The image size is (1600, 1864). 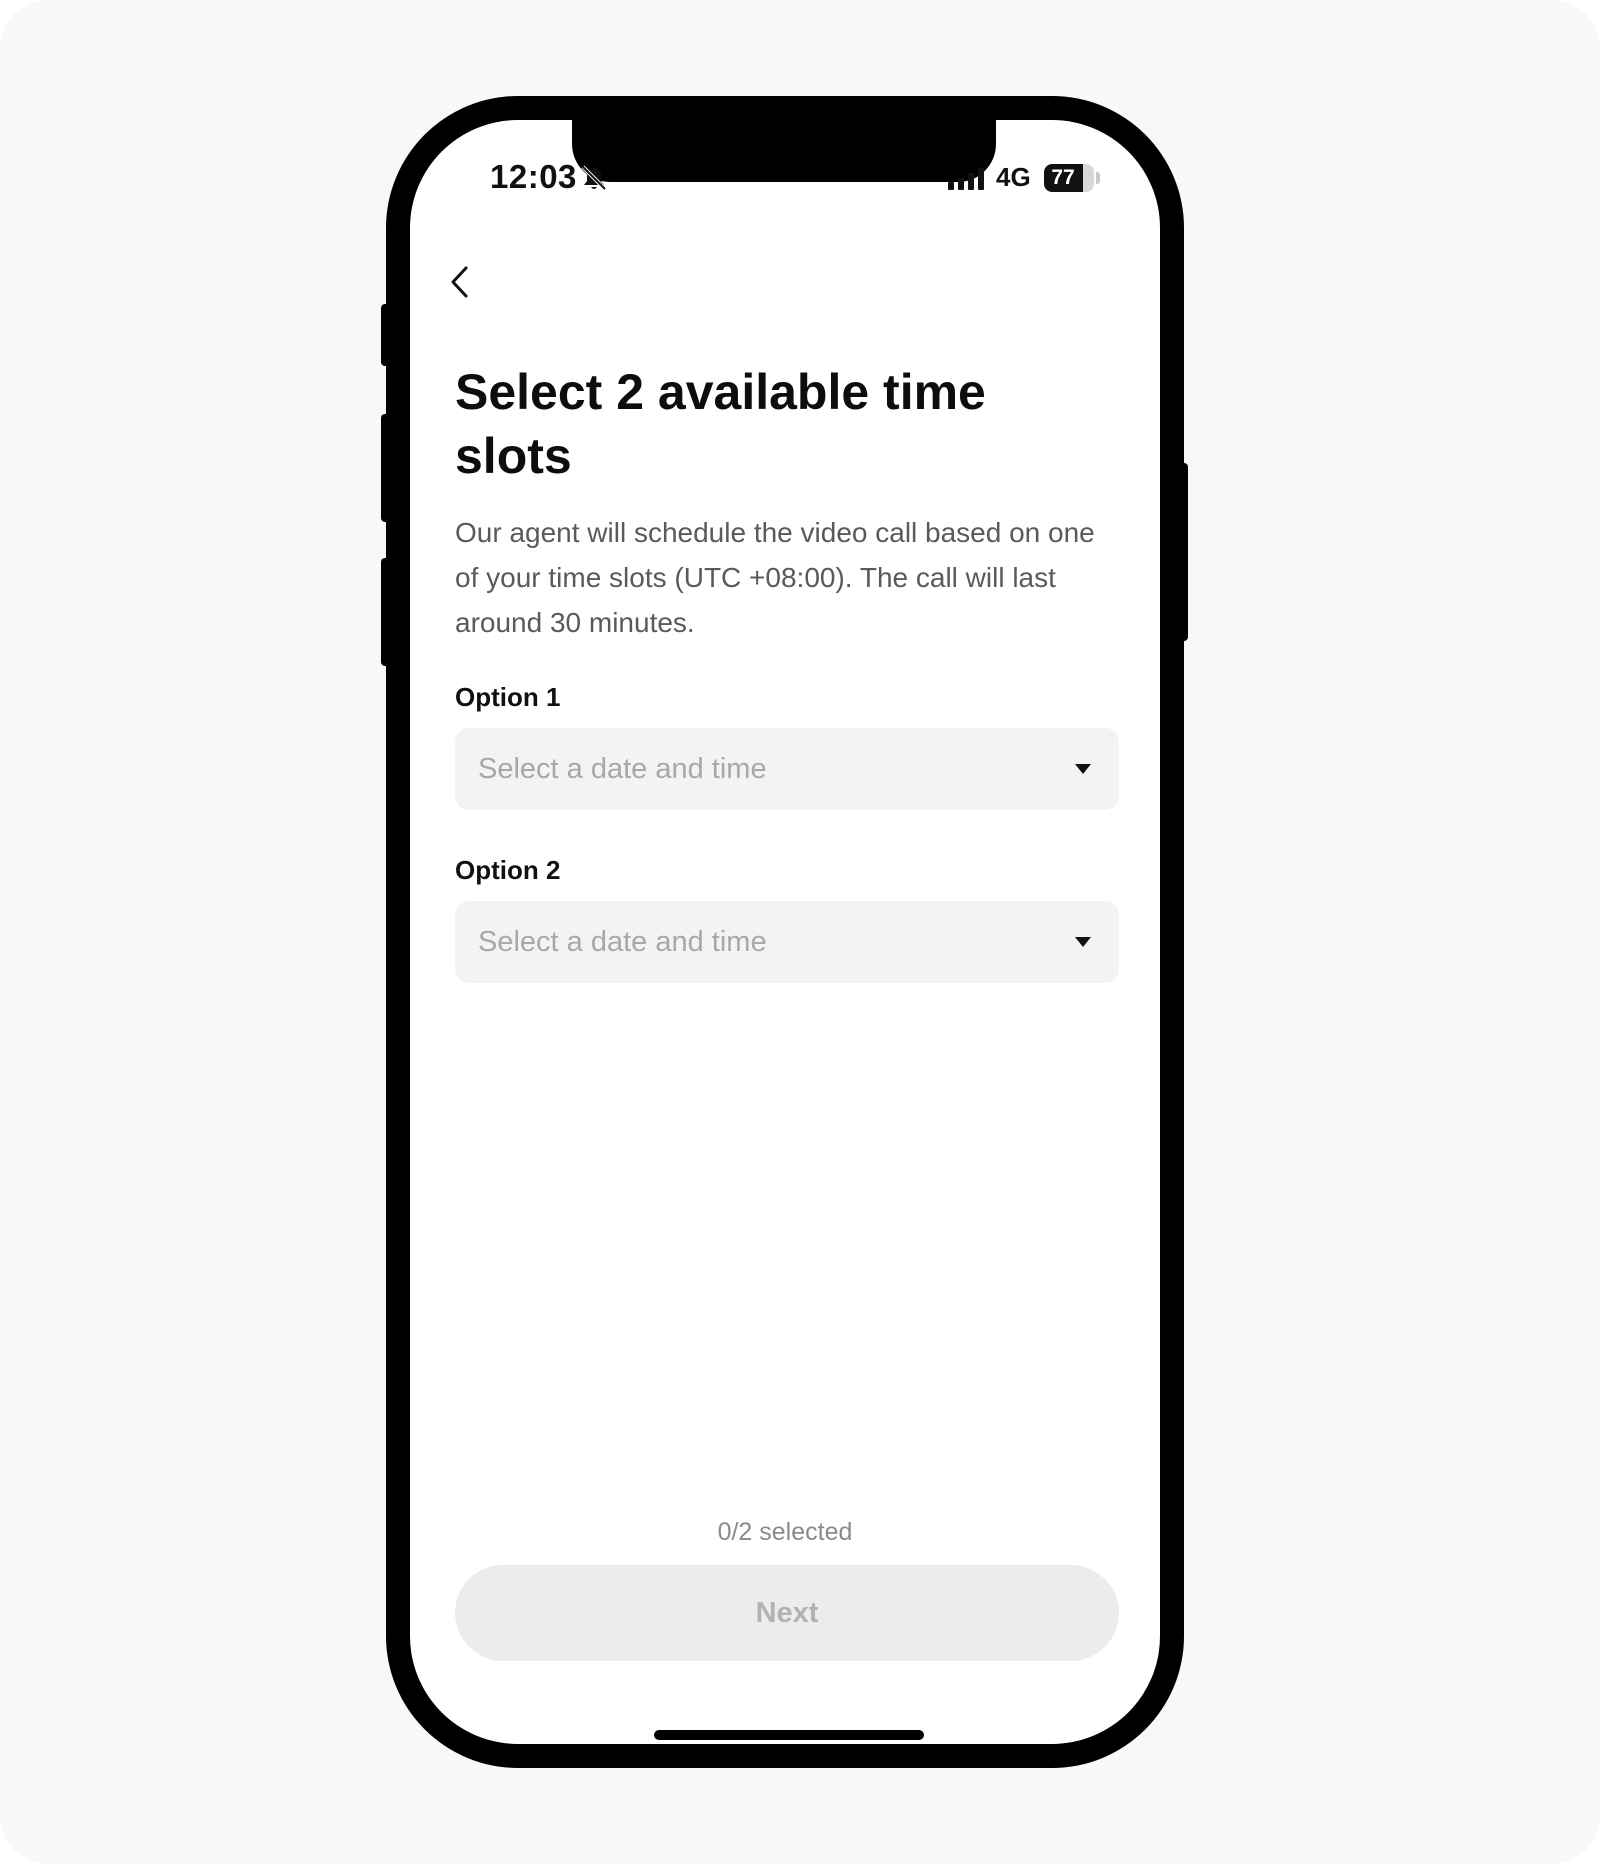 I want to click on next-button: Next, so click(x=787, y=1613).